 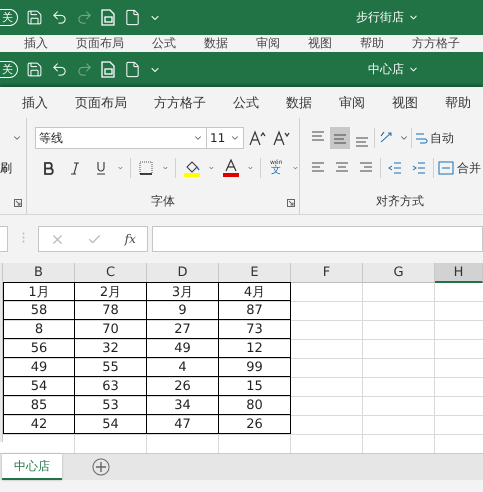 What do you see at coordinates (183, 367) in the screenshot?
I see `table-cell: 4` at bounding box center [183, 367].